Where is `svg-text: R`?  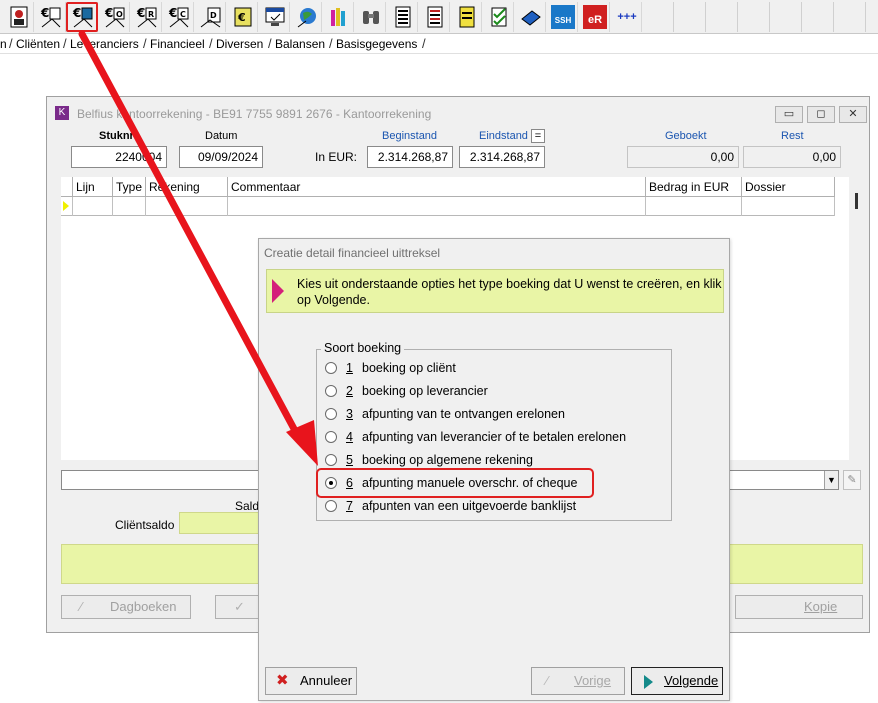 svg-text: R is located at coordinates (151, 14).